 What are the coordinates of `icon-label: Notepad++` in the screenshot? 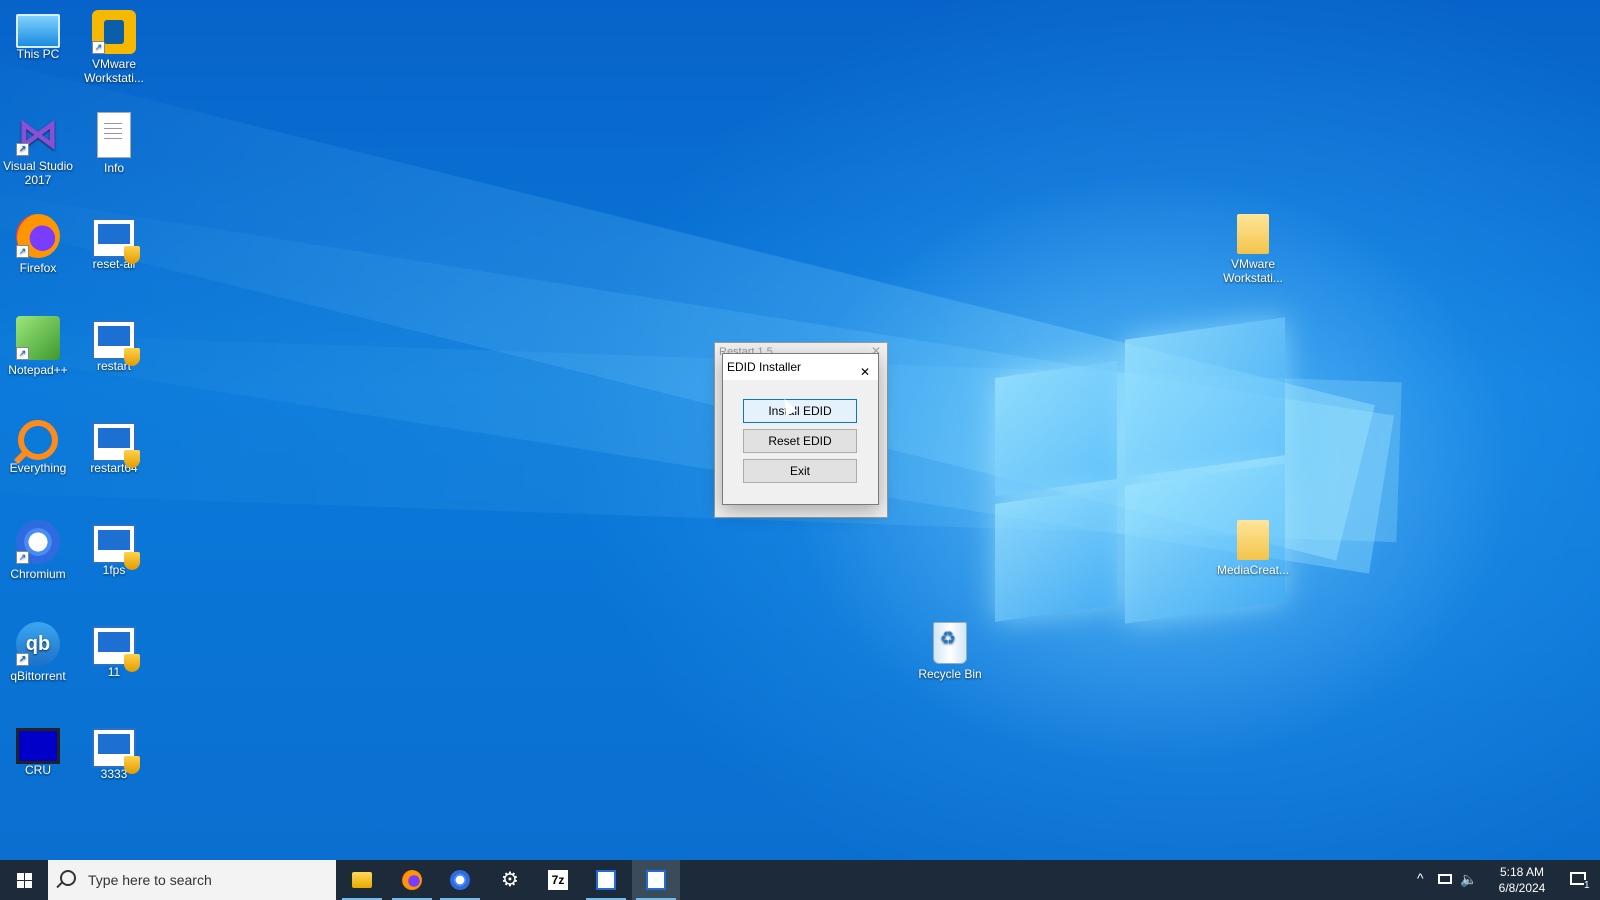 It's located at (38, 370).